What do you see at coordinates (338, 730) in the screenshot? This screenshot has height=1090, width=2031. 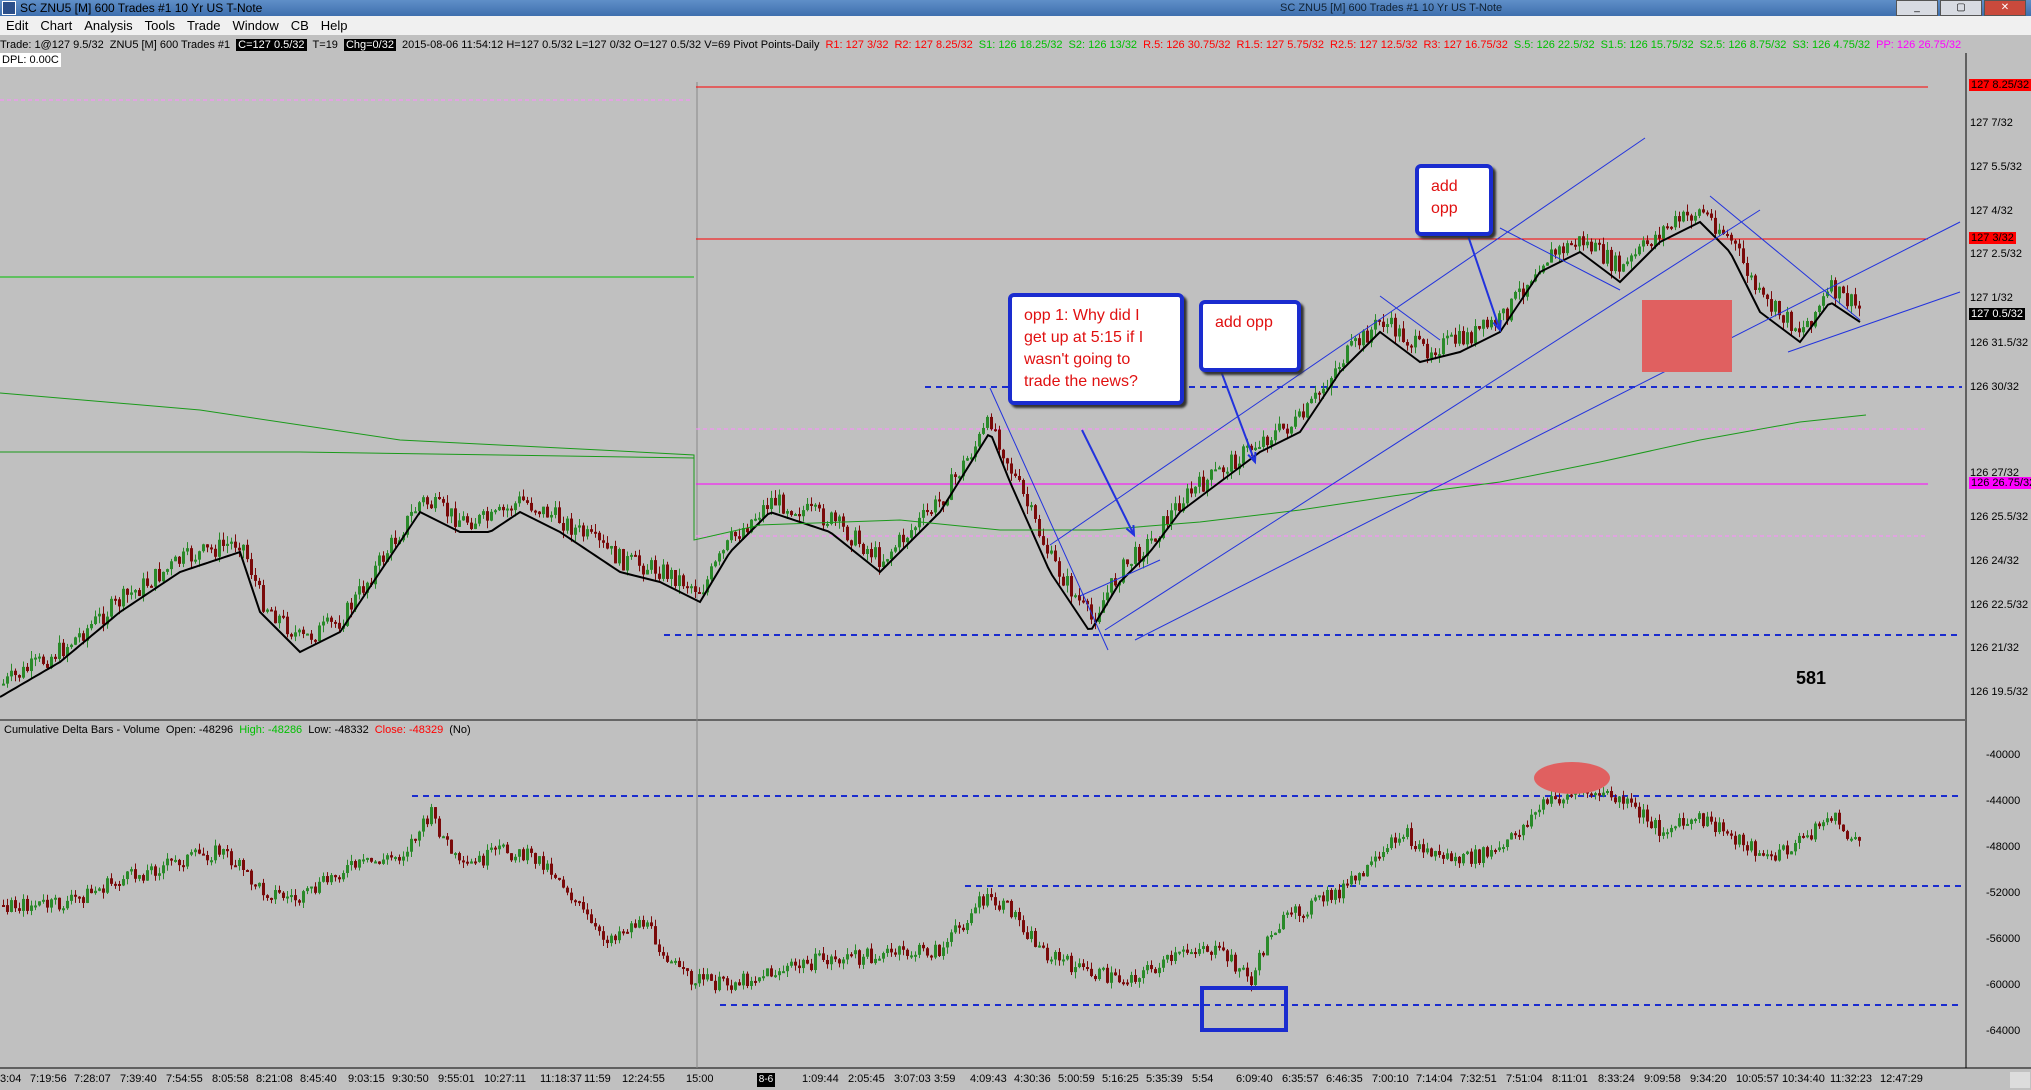 I see `lower-low: Low: -48332` at bounding box center [338, 730].